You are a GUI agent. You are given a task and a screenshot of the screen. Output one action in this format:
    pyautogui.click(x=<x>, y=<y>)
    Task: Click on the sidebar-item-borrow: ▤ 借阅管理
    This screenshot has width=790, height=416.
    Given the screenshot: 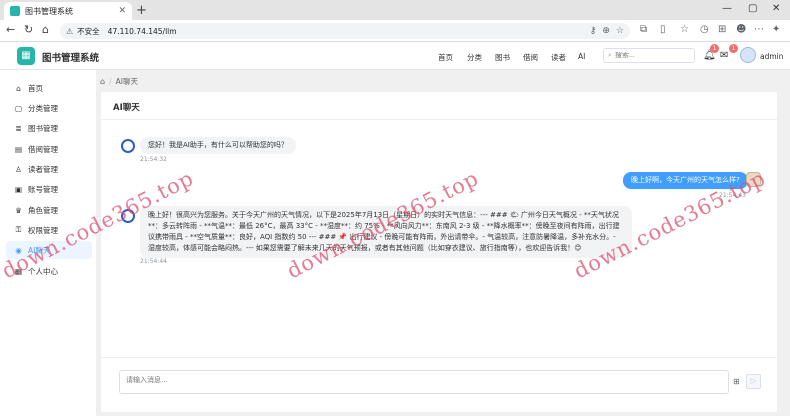 What is the action you would take?
    pyautogui.click(x=49, y=149)
    